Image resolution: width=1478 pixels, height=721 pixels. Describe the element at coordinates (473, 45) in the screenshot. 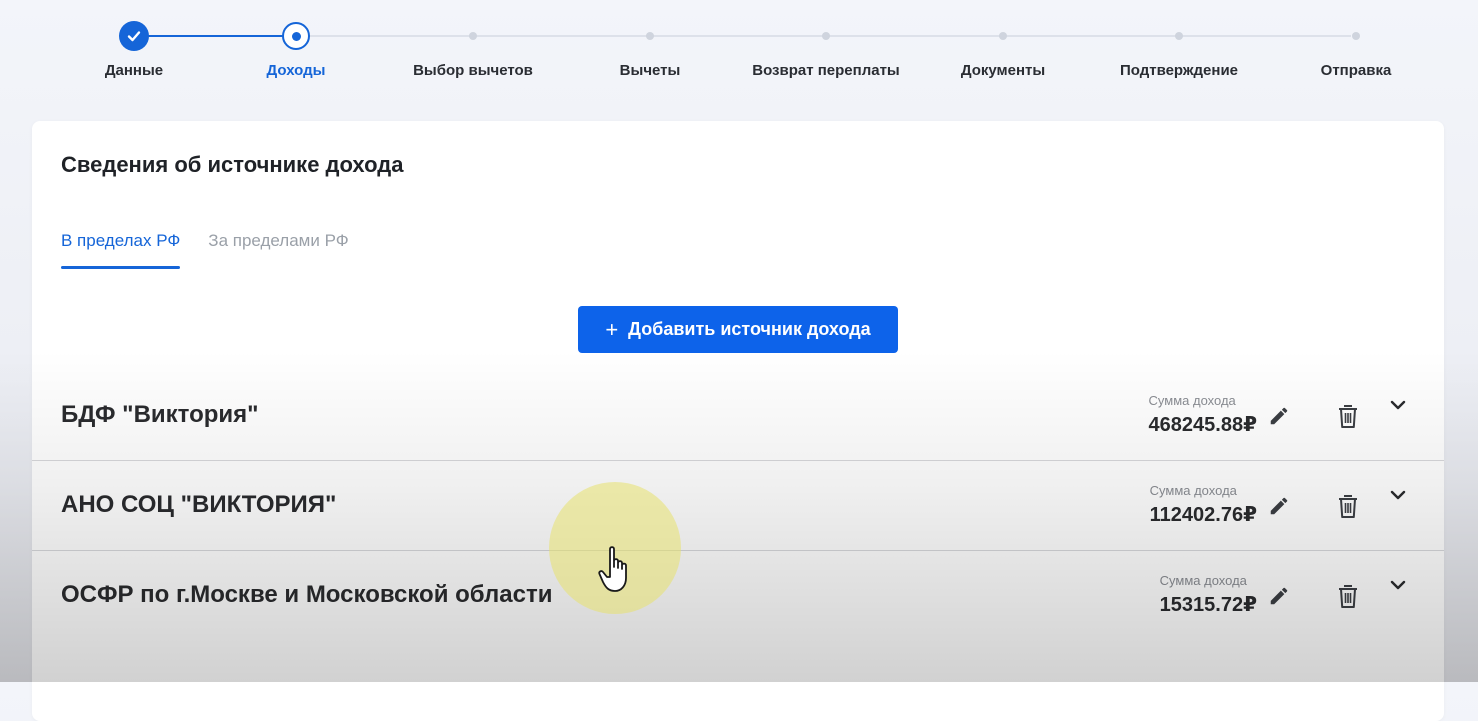

I see `step-vybor-vychetov: Выбор вычетов` at that location.